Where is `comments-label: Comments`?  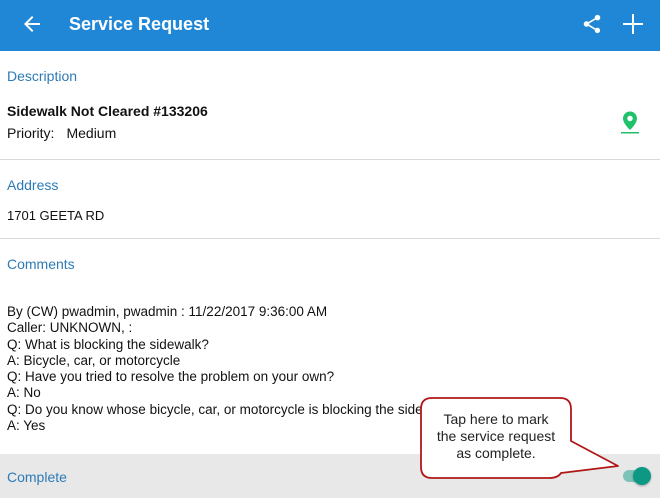 comments-label: Comments is located at coordinates (41, 264).